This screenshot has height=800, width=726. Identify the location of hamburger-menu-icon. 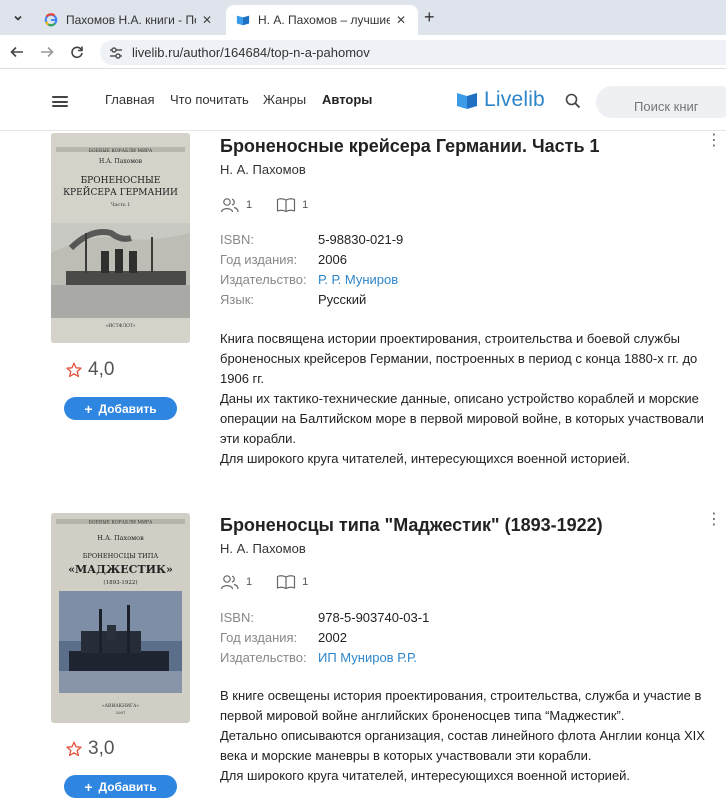
(60, 101).